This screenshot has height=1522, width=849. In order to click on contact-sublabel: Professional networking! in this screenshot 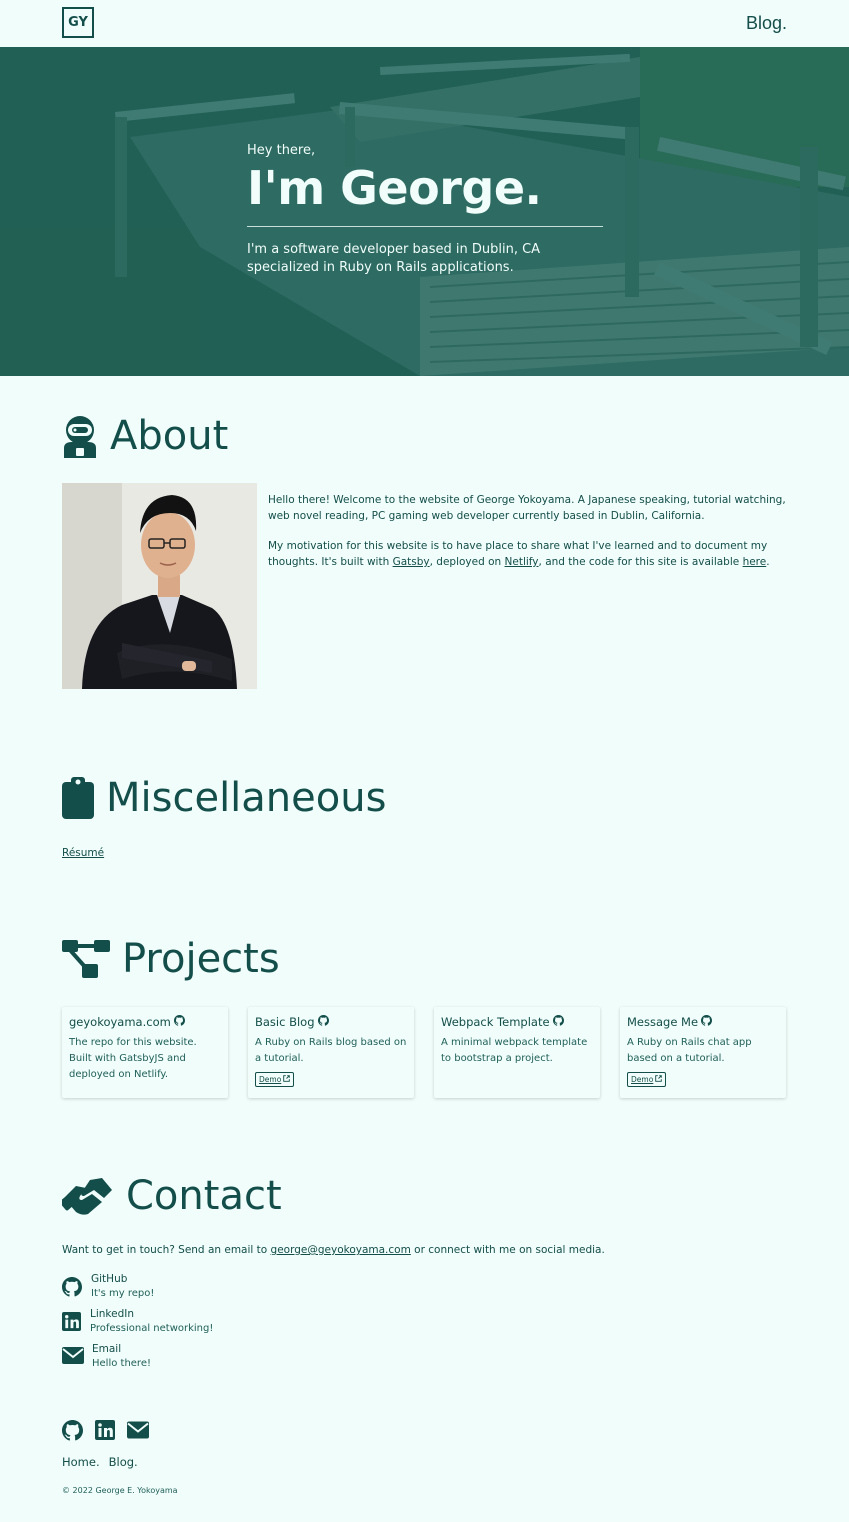, I will do `click(152, 1328)`.